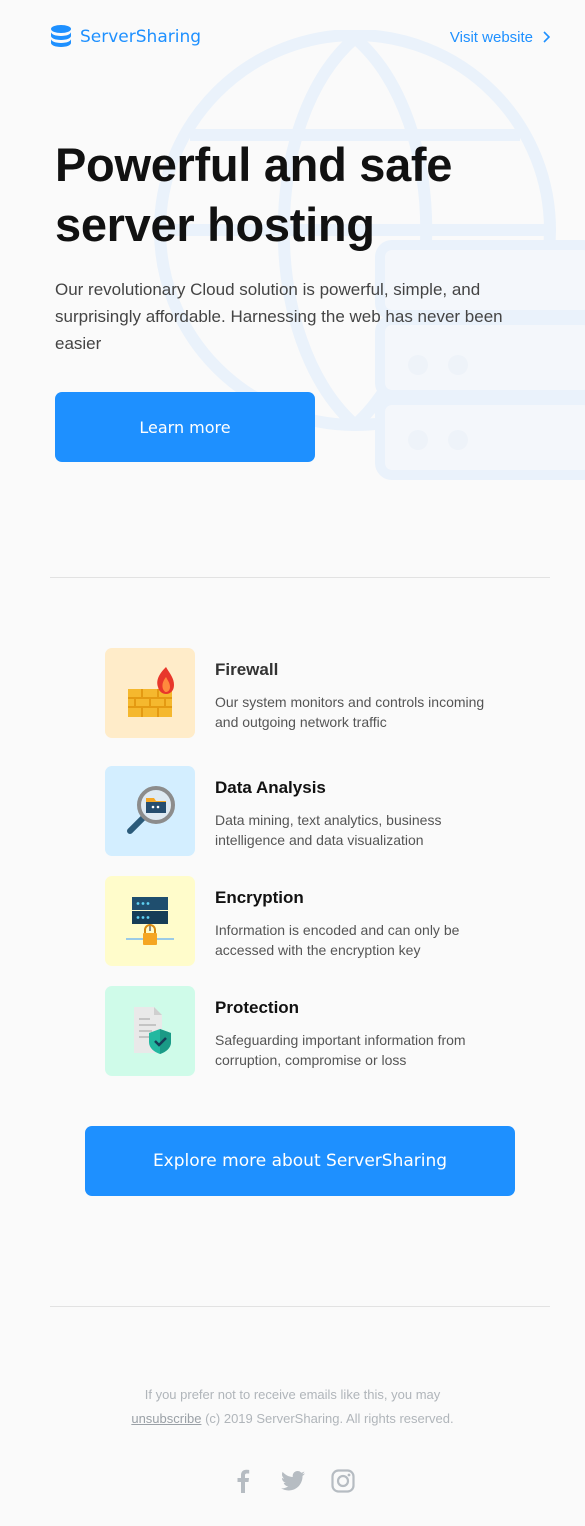 The height and width of the screenshot is (1526, 585). I want to click on header: ServerSharing Visit website, so click(300, 37).